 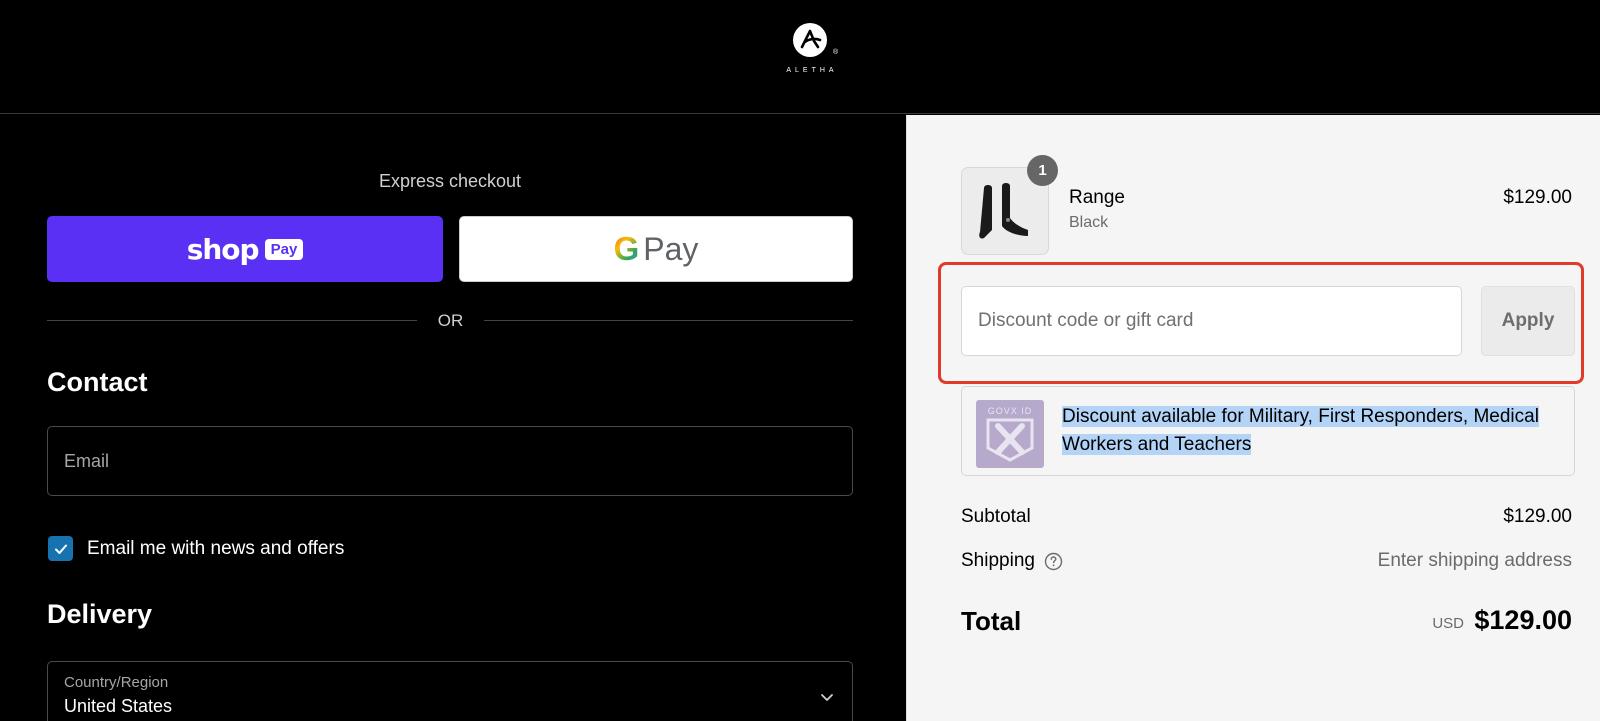 I want to click on email-field, so click(x=450, y=461).